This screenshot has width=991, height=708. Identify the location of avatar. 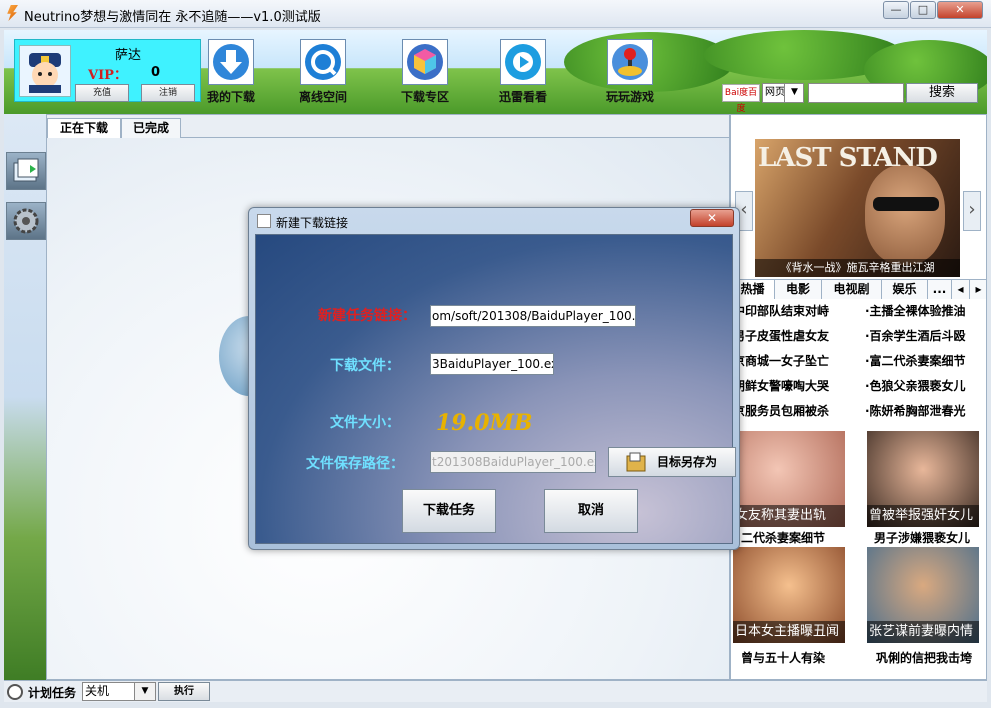
(45, 71).